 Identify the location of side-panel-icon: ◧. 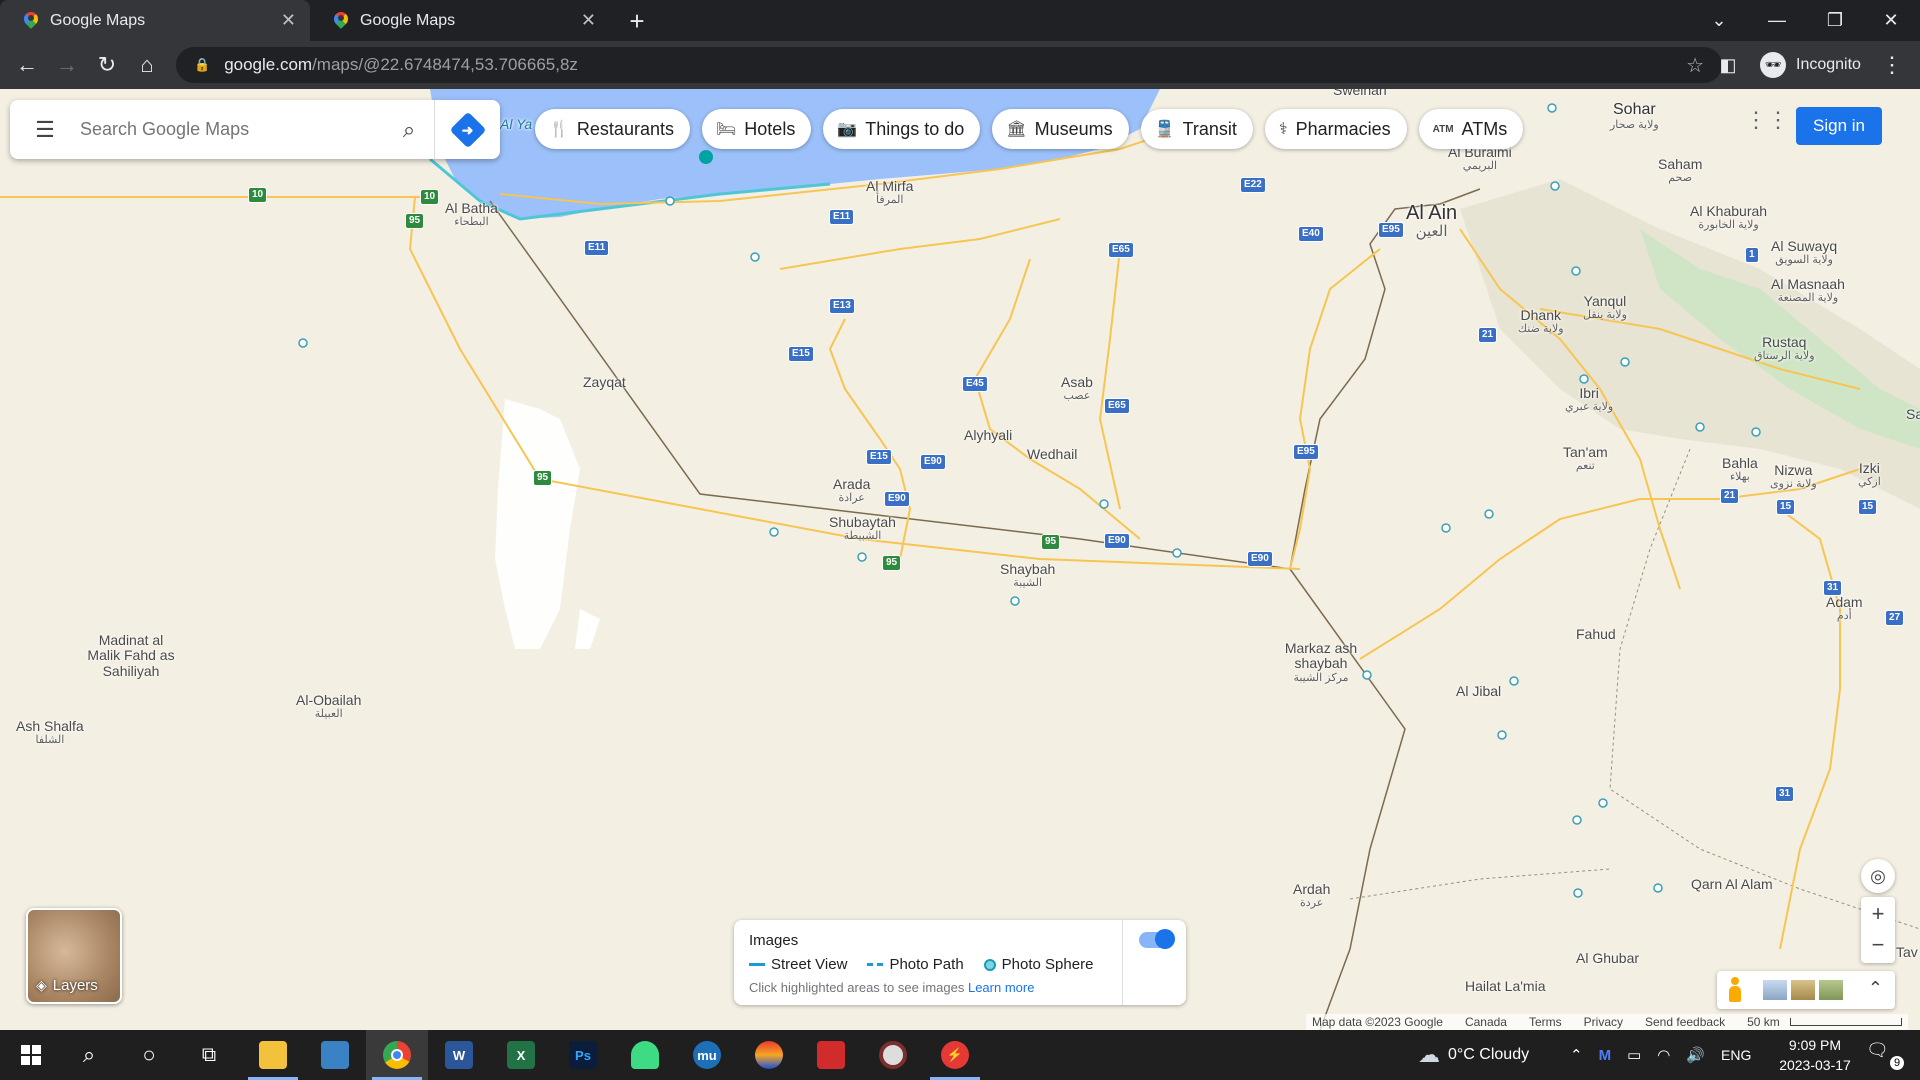
(1728, 65).